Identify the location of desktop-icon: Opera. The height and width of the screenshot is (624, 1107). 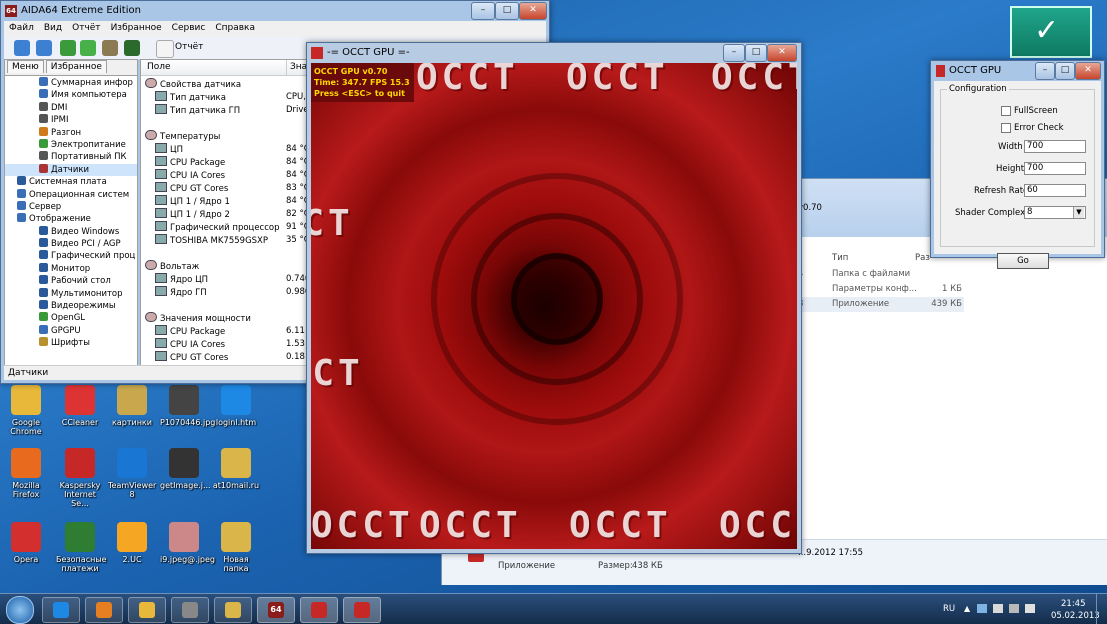
(26, 543).